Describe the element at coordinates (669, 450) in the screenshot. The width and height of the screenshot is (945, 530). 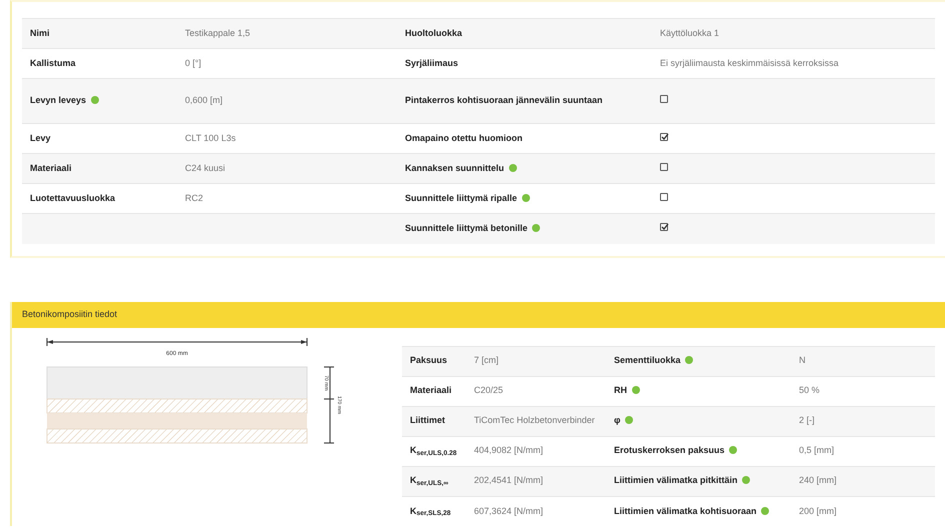
I see `field-label: Erotuskerroksen paksuus` at that location.